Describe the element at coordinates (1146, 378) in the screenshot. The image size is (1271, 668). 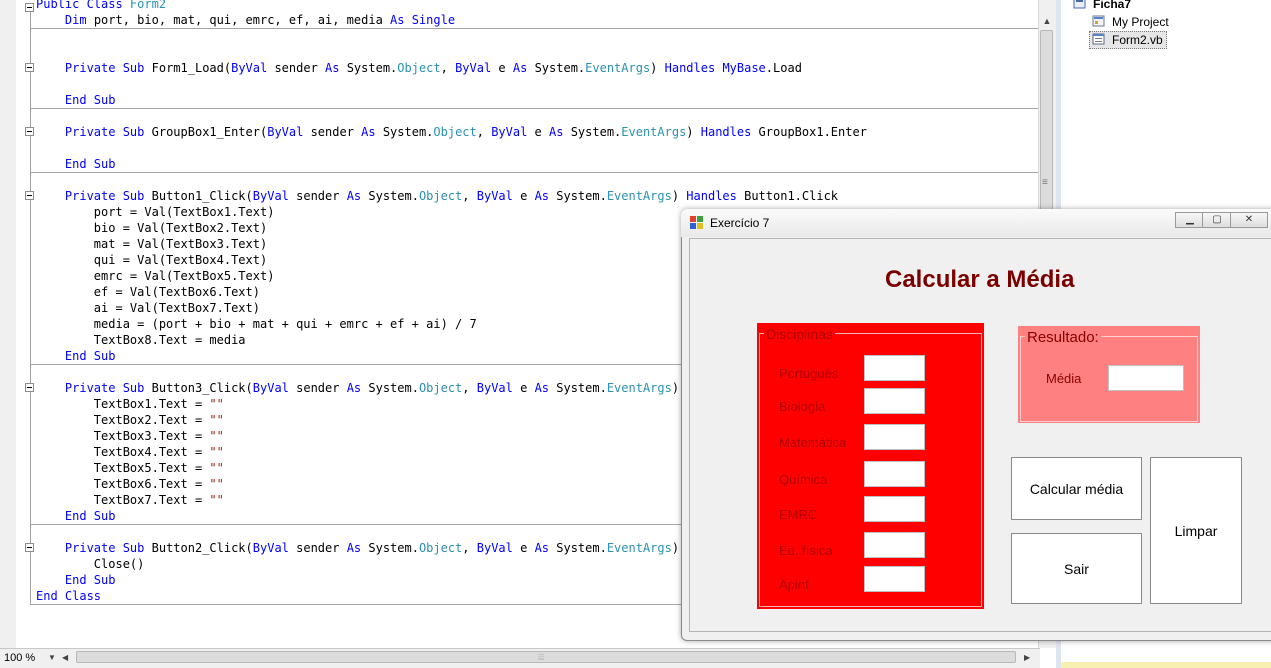
I see `media-textbox` at that location.